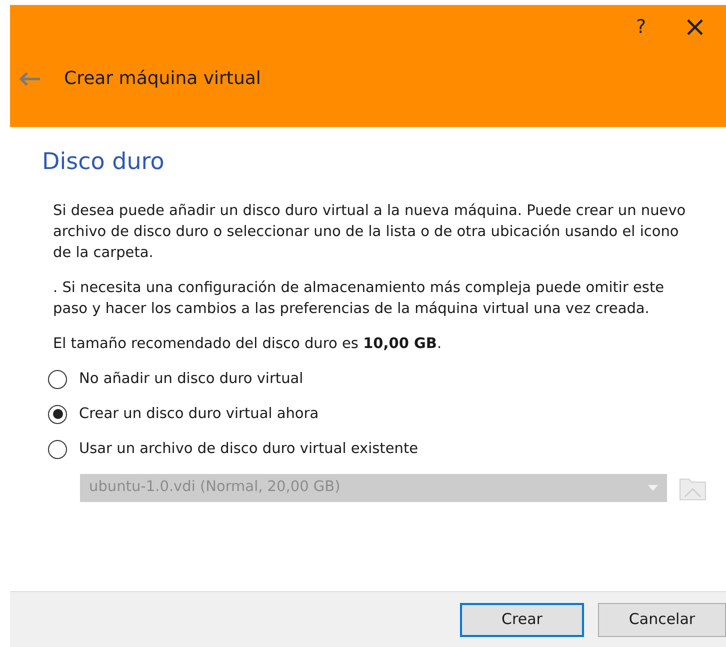 The width and height of the screenshot is (726, 647). I want to click on help-button: ?, so click(641, 27).